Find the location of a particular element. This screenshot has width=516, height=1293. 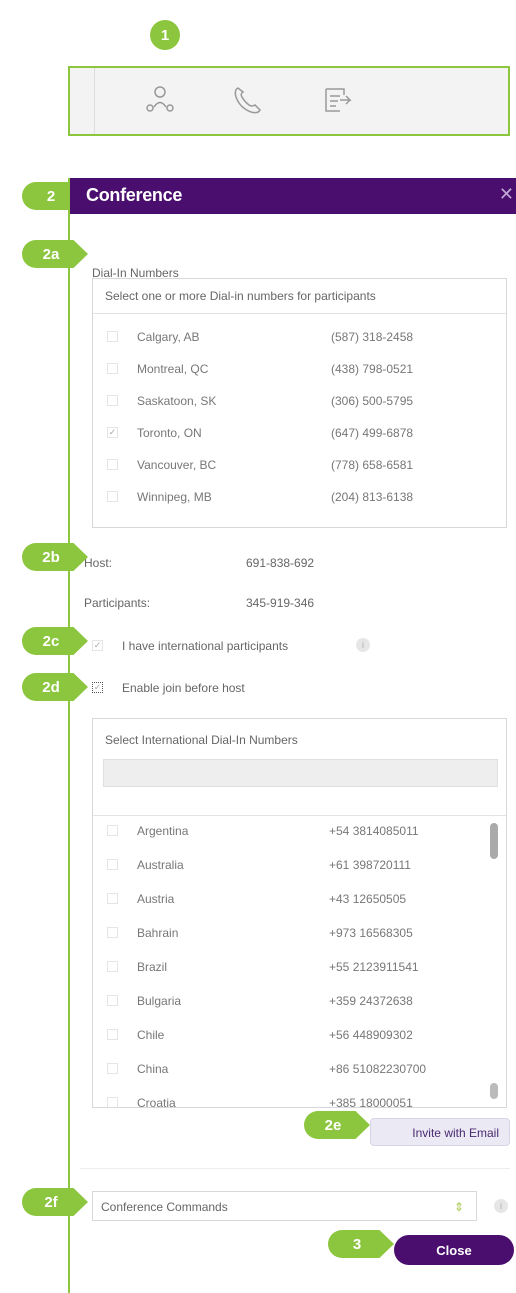

invite-email-button: Invite with Email is located at coordinates (440, 1132).